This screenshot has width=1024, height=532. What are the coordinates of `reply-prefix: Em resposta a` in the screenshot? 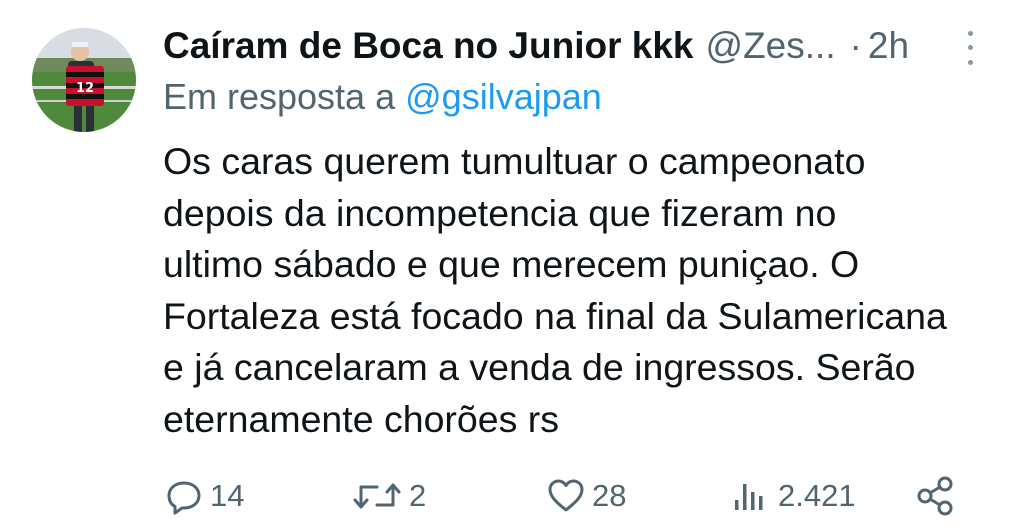 It's located at (279, 96).